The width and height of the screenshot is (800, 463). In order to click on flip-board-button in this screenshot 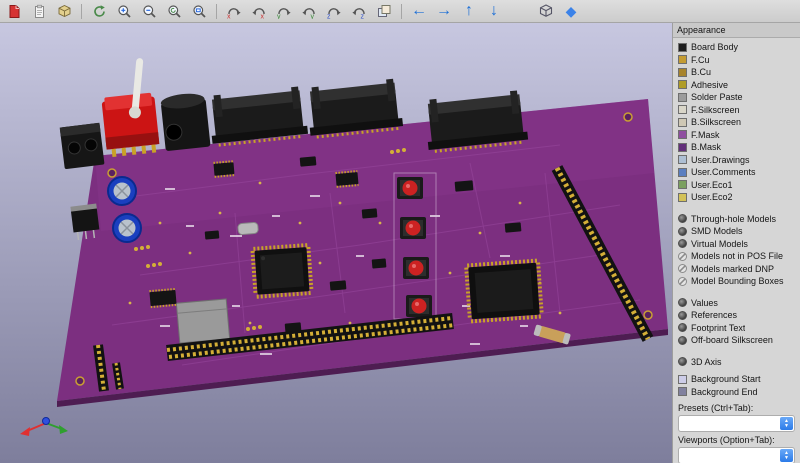, I will do `click(384, 11)`.